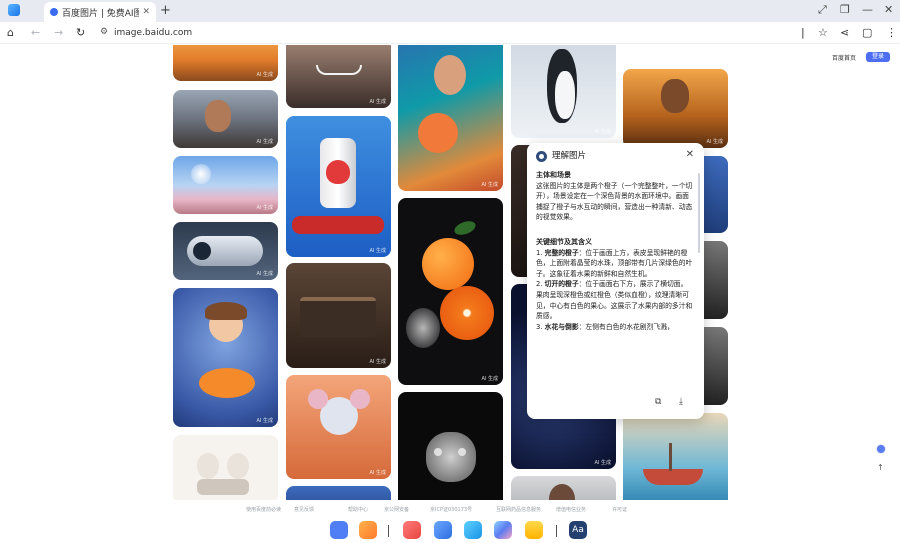 This screenshot has height=543, width=900. I want to click on tab-title: 百度图片 | 免费AI图像生, so click(101, 13).